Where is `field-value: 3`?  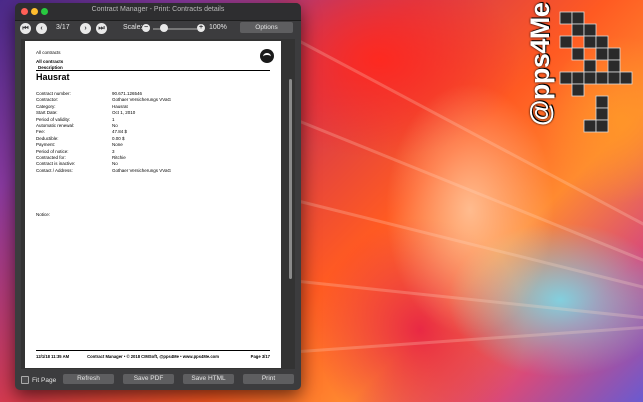
field-value: 3 is located at coordinates (113, 151).